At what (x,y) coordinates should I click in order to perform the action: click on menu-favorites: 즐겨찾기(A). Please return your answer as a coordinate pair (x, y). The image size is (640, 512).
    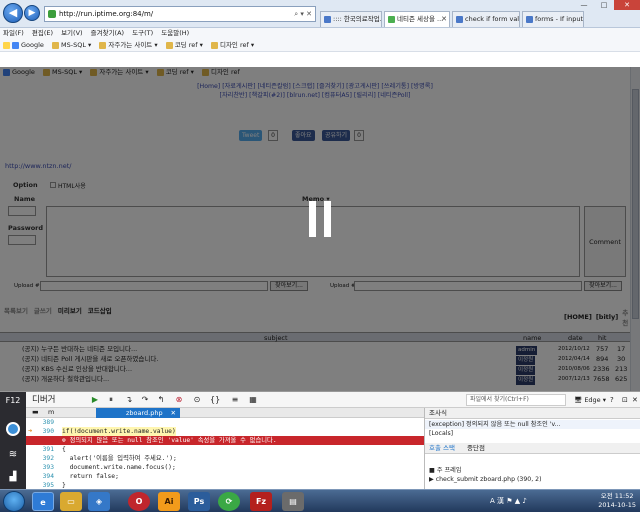
    Looking at the image, I should click on (107, 33).